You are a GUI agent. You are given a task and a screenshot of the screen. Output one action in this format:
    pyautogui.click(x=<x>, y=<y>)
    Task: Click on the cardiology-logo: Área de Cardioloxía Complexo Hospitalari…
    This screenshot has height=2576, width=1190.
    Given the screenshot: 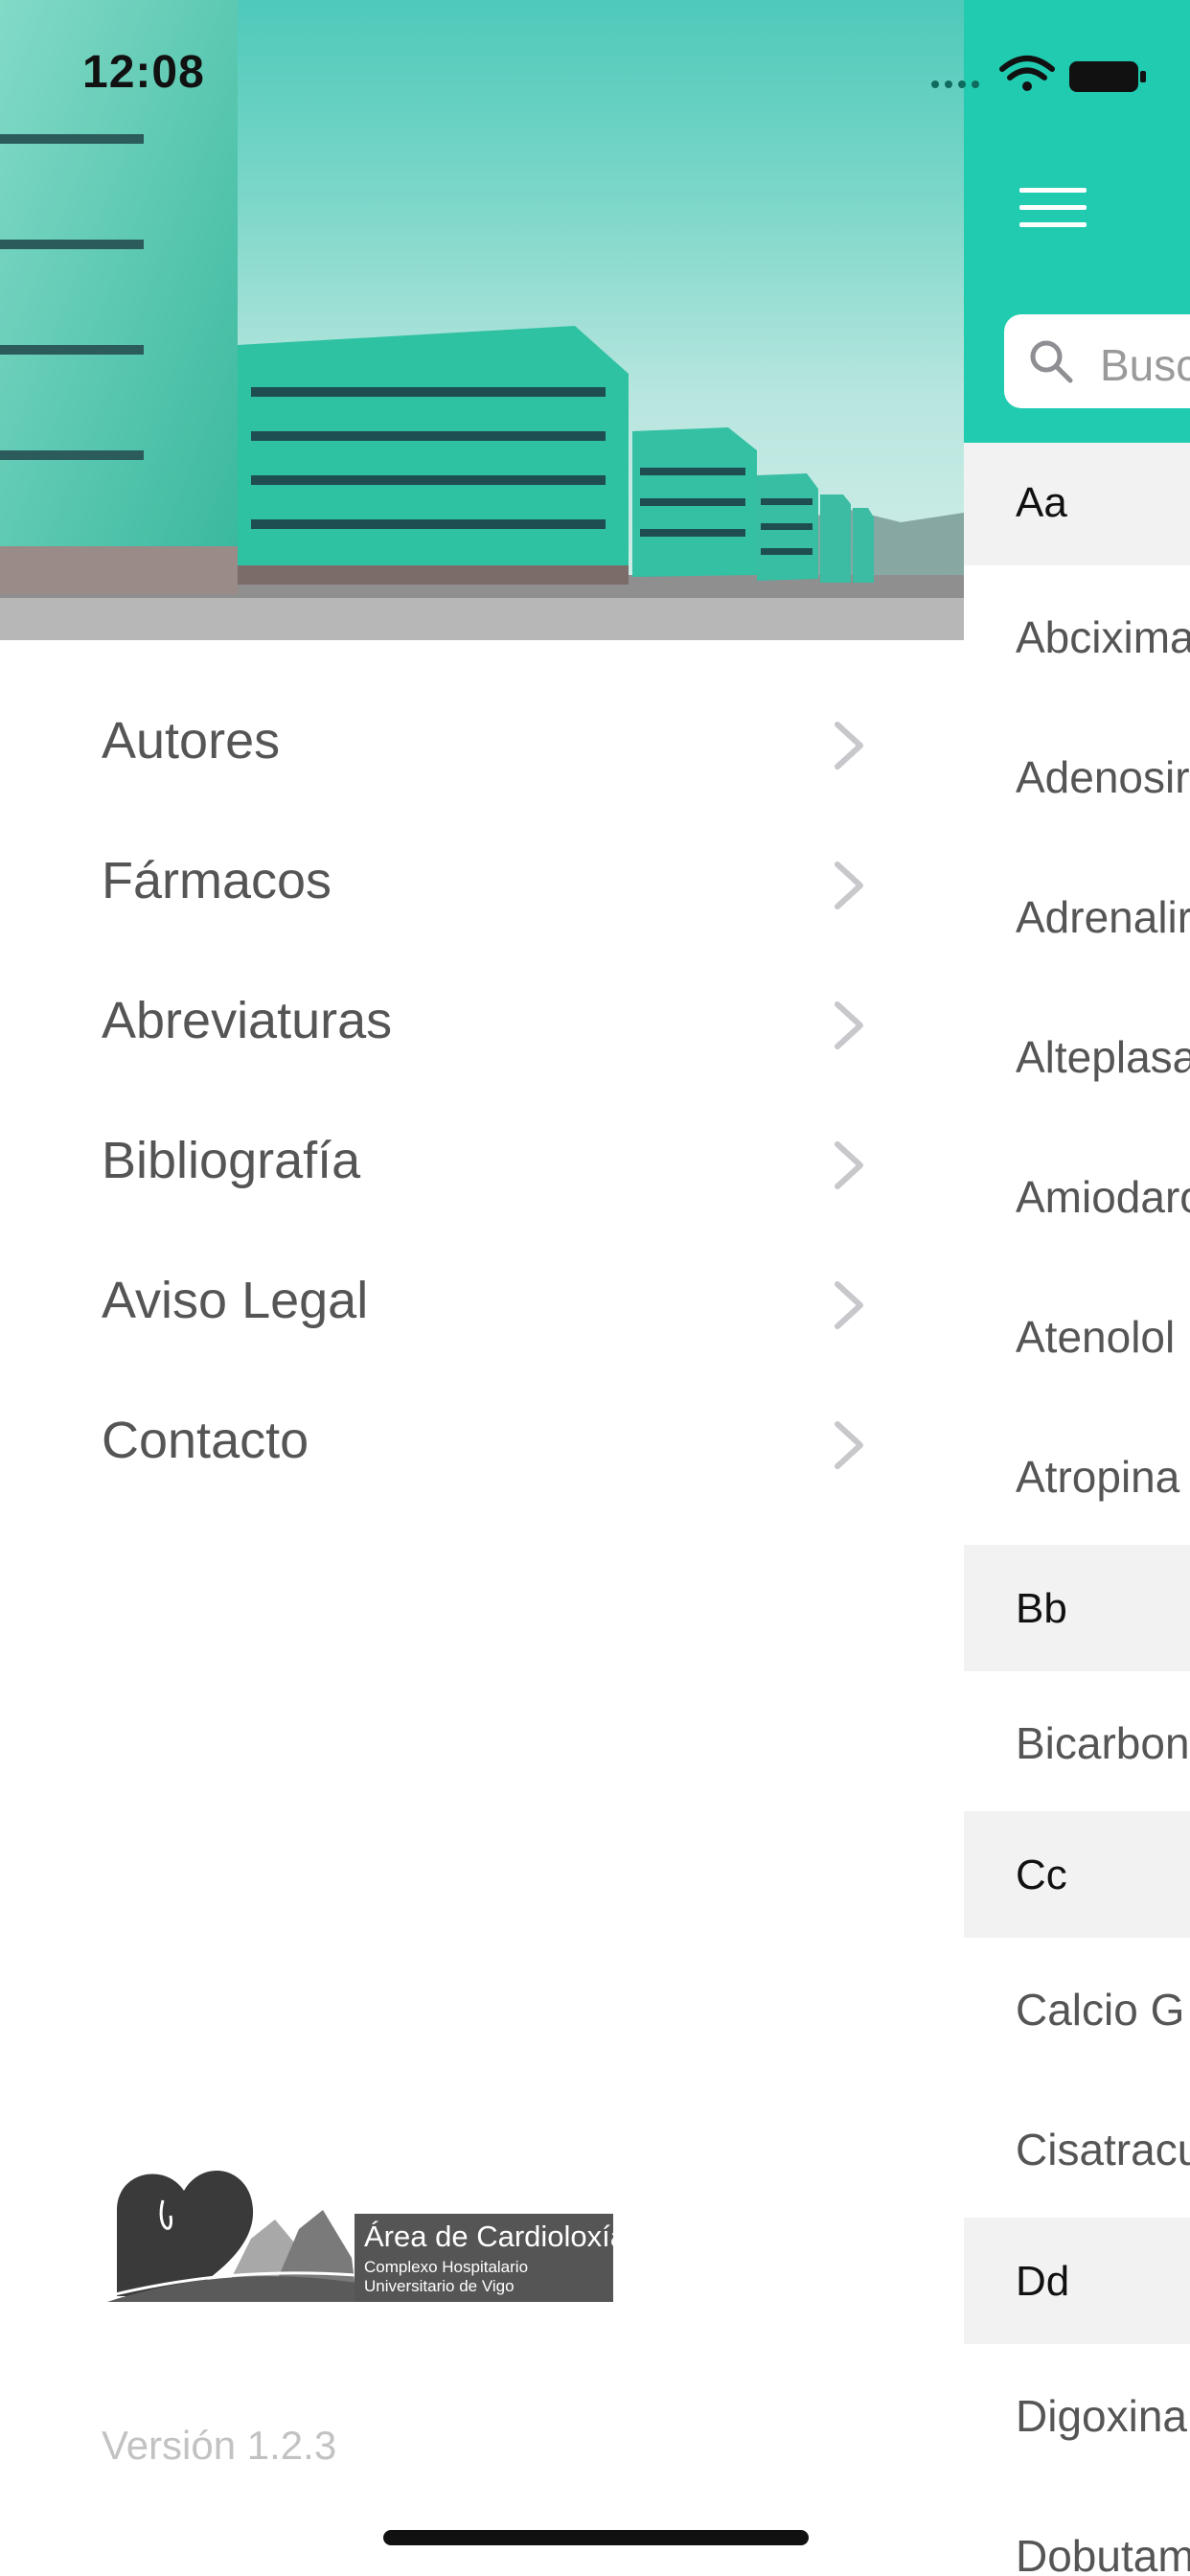 What is the action you would take?
    pyautogui.click(x=366, y=2232)
    